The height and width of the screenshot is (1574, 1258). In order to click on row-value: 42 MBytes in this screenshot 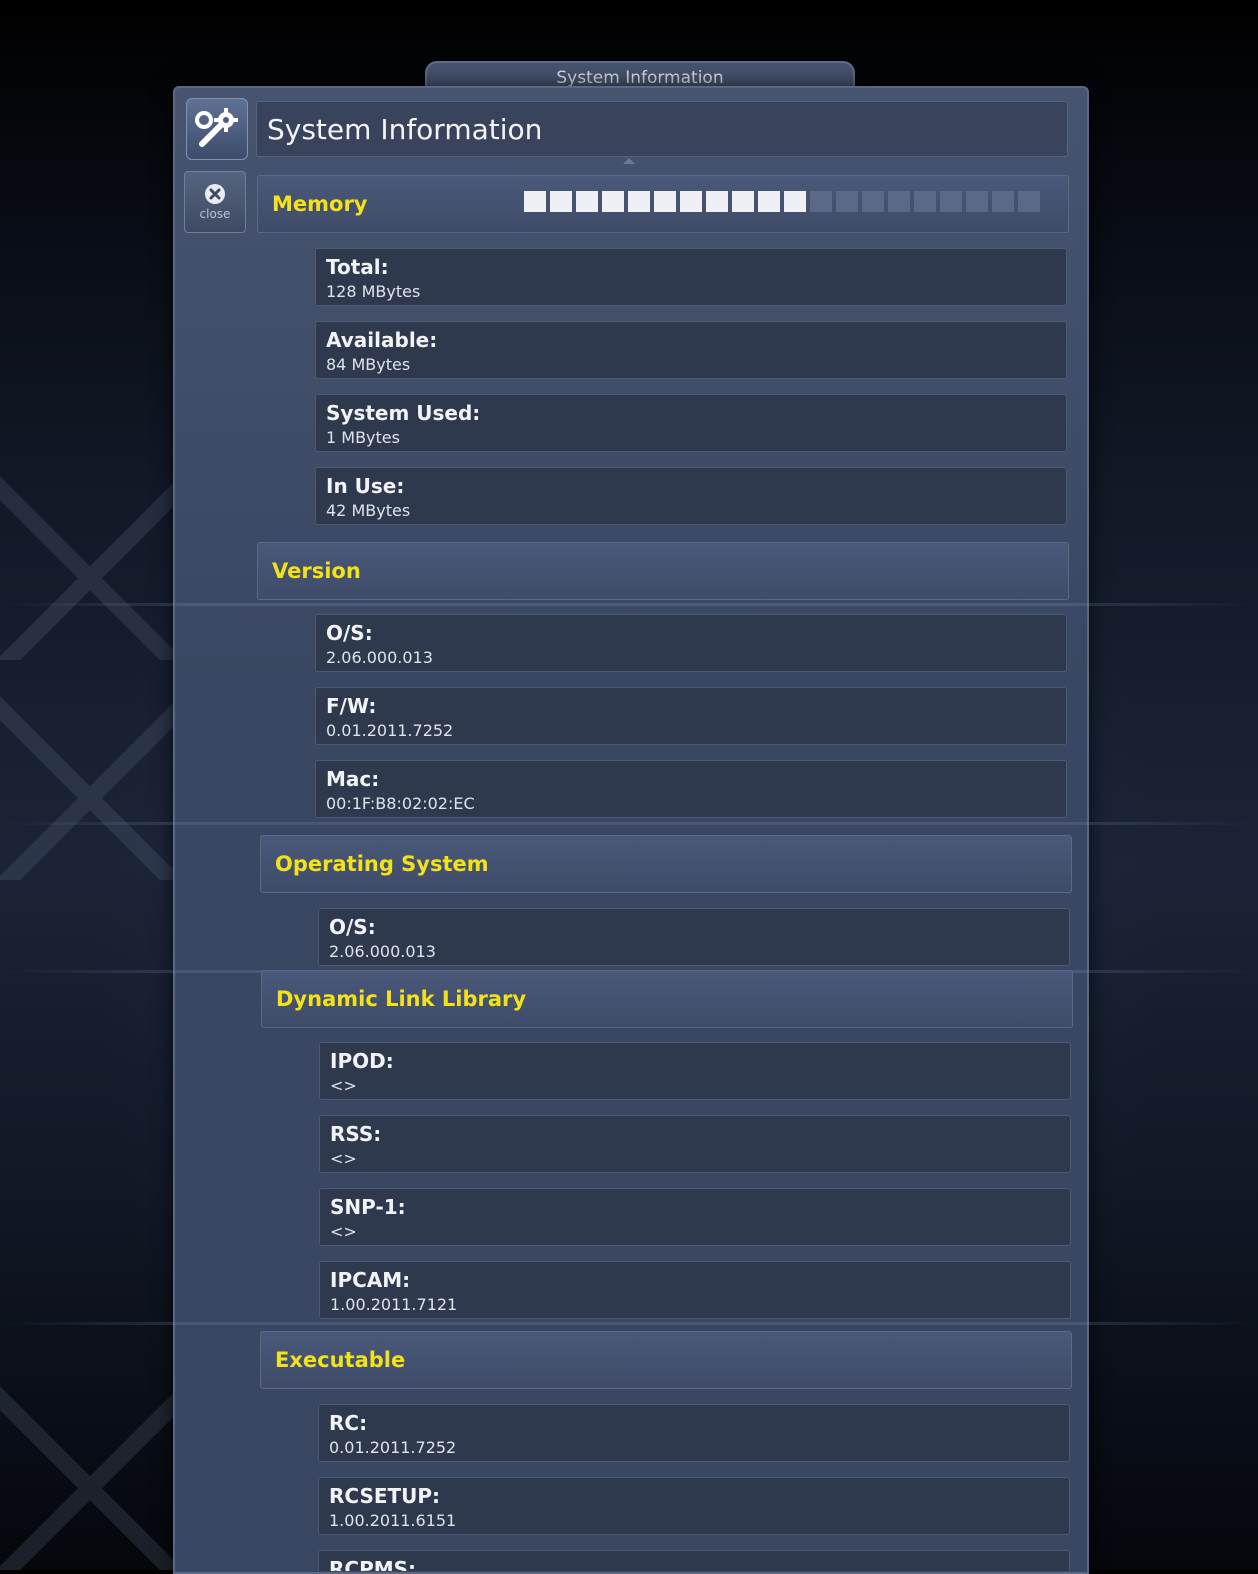, I will do `click(368, 510)`.